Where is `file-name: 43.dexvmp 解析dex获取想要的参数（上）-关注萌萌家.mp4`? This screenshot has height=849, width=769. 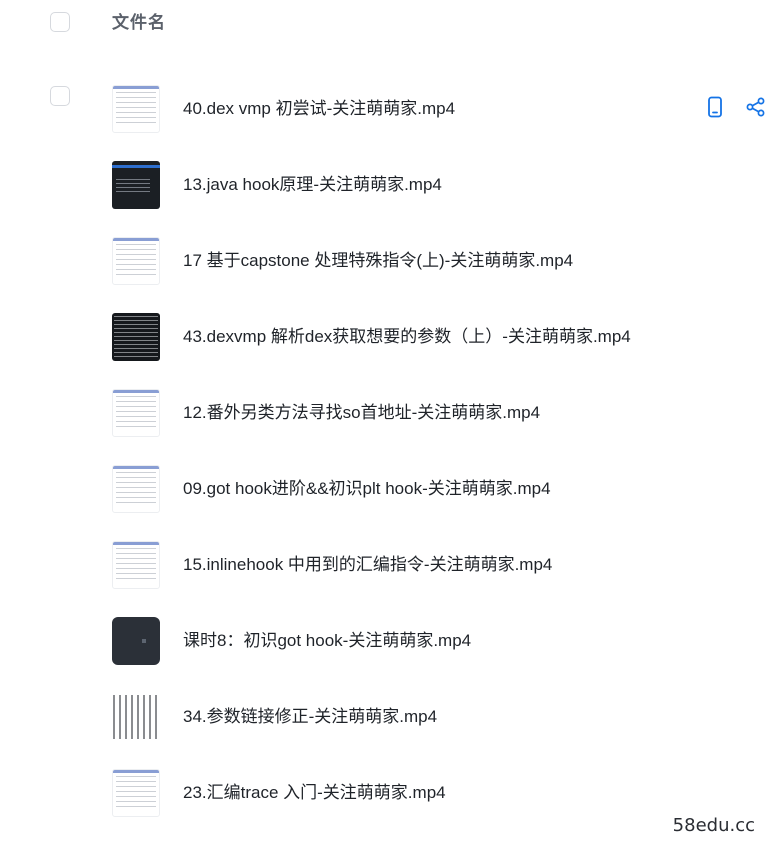 file-name: 43.dexvmp 解析dex获取想要的参数（上）-关注萌萌家.mp4 is located at coordinates (407, 337).